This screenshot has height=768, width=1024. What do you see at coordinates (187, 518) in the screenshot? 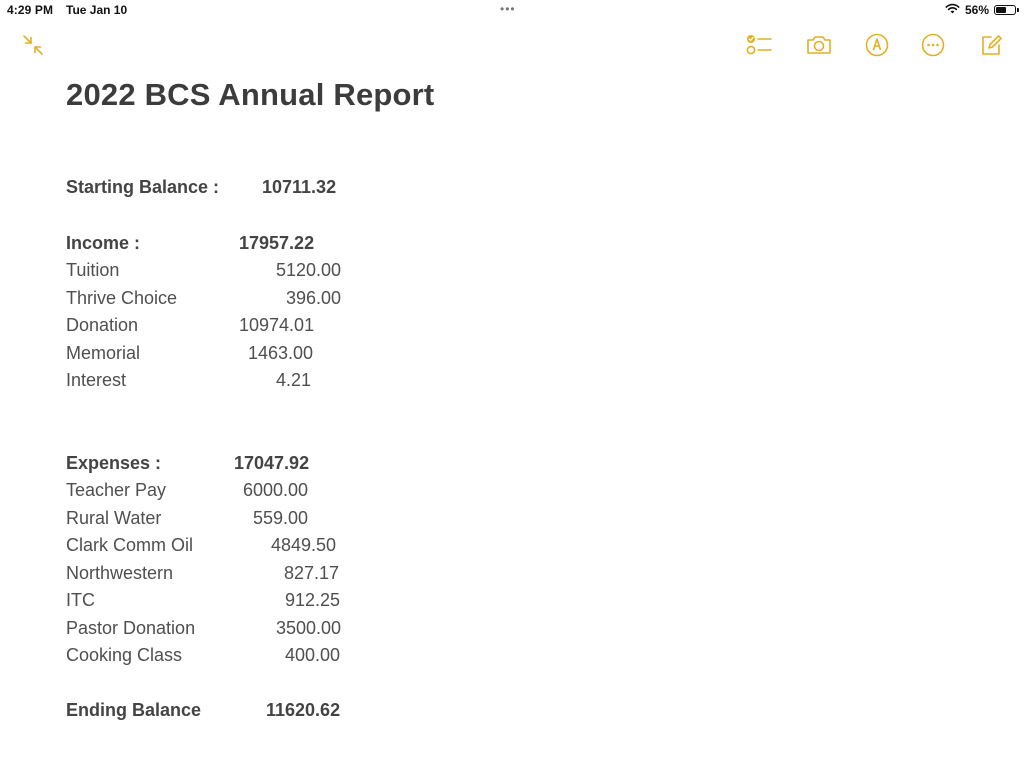
I see `list-item: Rural Water 559.00` at bounding box center [187, 518].